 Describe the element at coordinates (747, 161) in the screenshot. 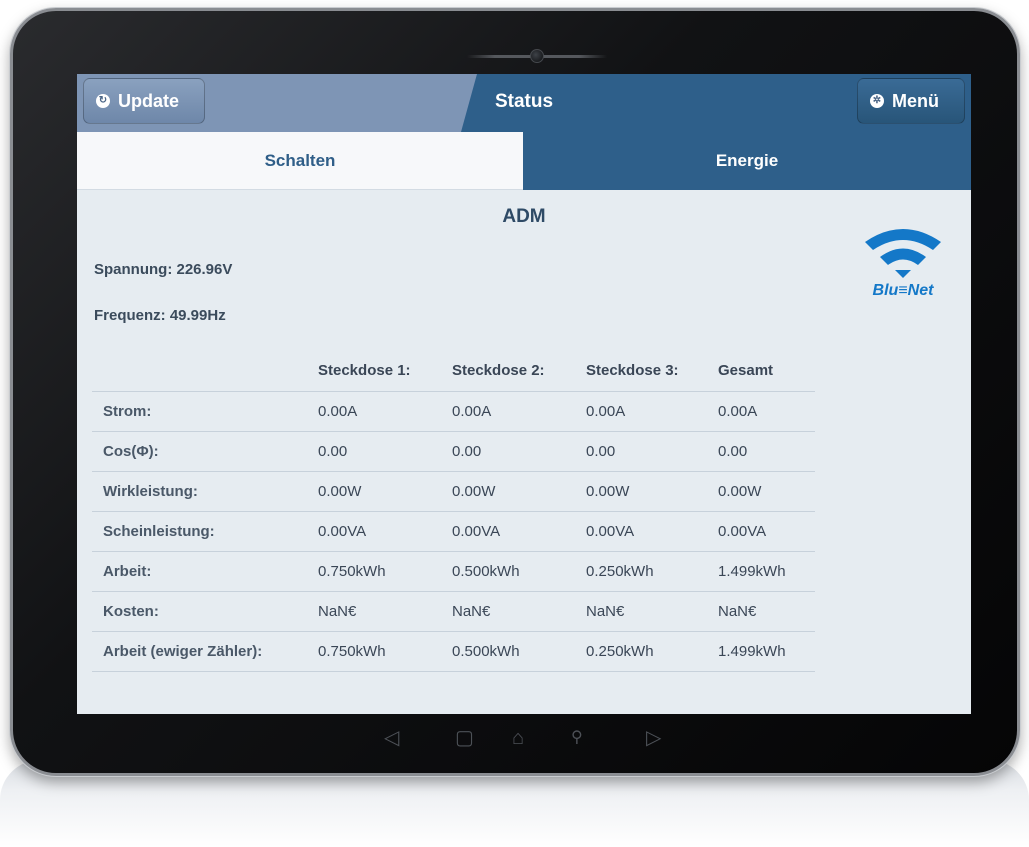

I see `tab-energie: Energie` at that location.